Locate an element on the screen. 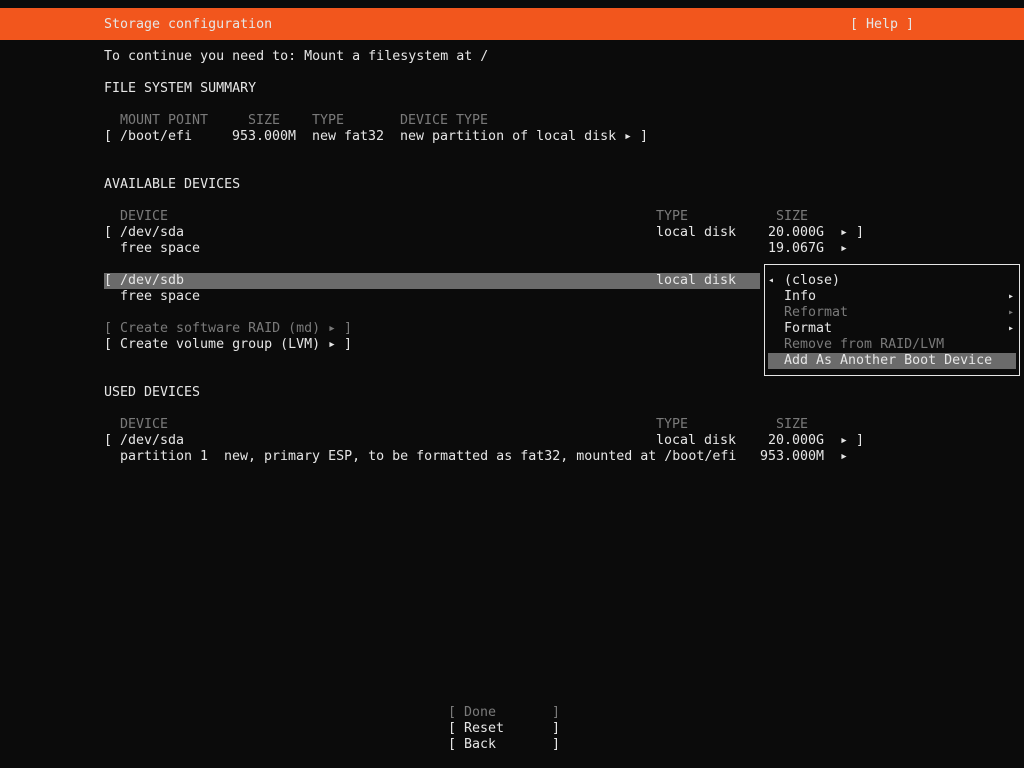  device-type: new partition of local disk is located at coordinates (508, 136).